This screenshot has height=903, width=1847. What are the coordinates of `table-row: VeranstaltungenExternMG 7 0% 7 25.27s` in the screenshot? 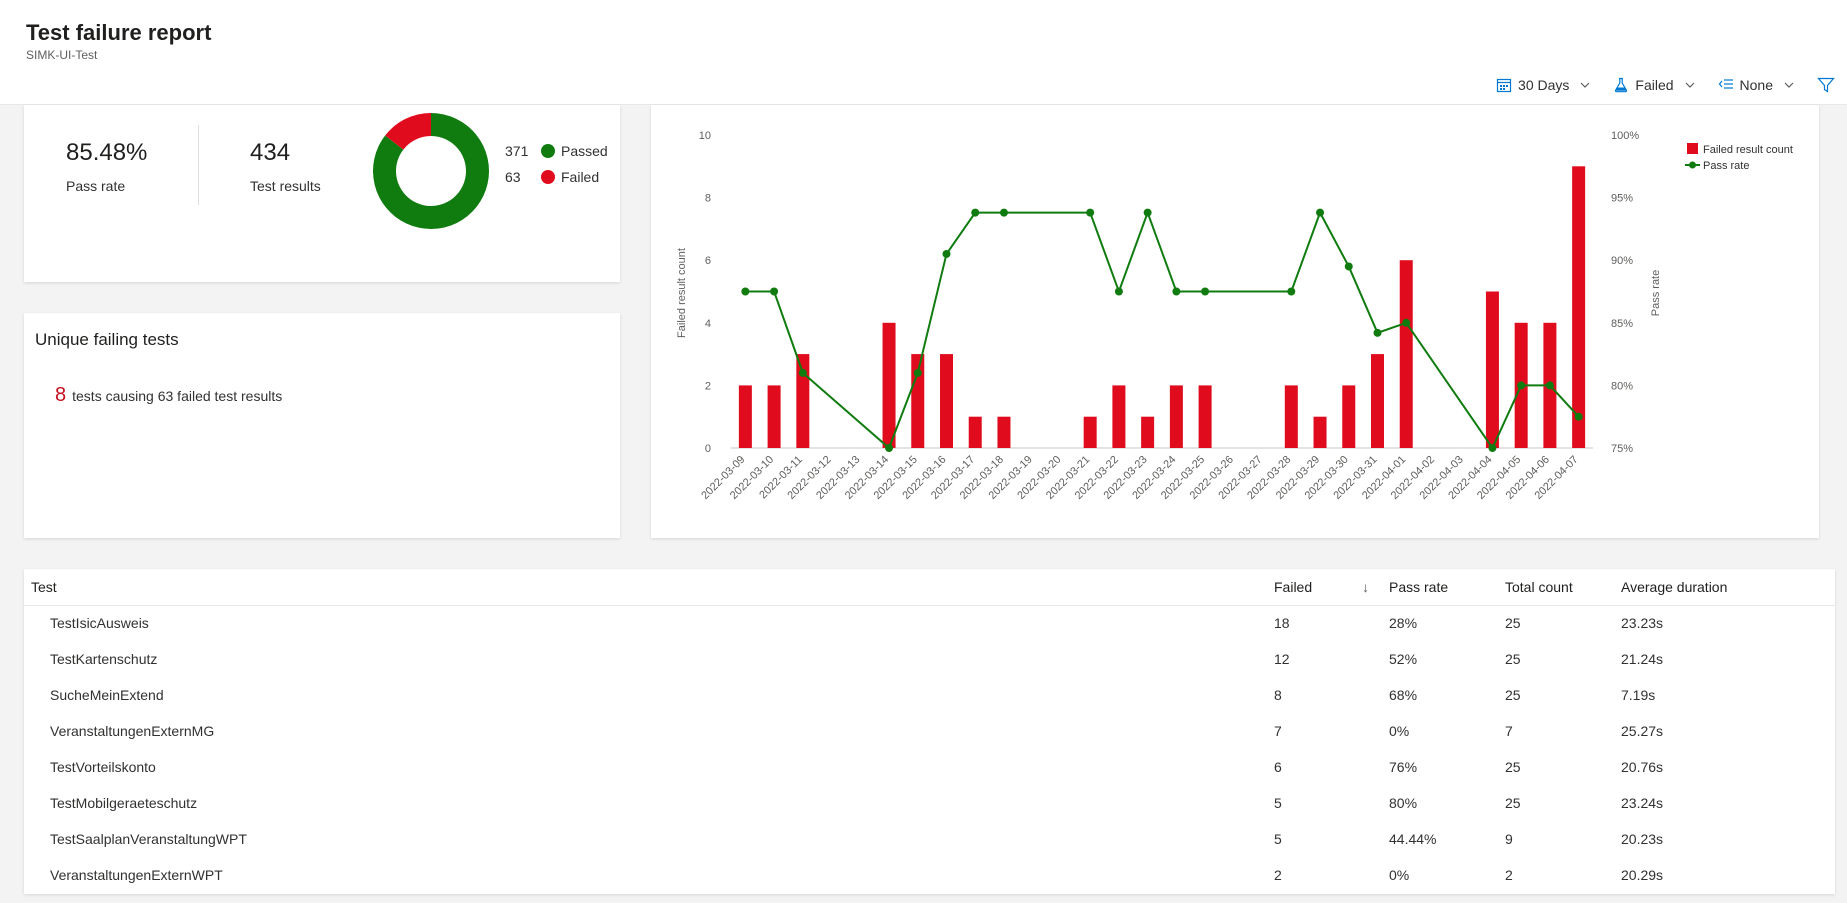 It's located at (929, 731).